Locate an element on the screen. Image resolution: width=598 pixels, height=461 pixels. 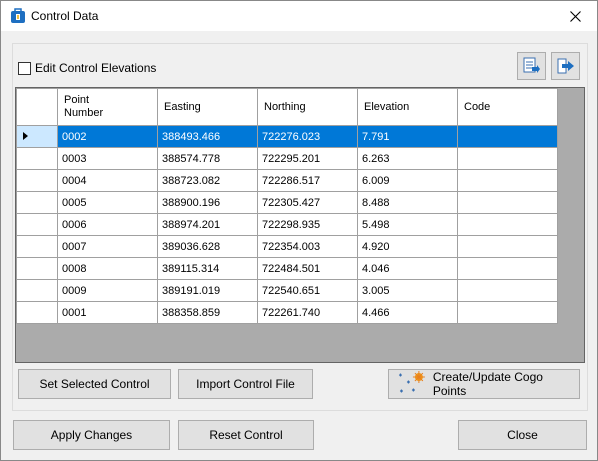
table-row: 0006 388974.201 722298.935 5.498 is located at coordinates (287, 224).